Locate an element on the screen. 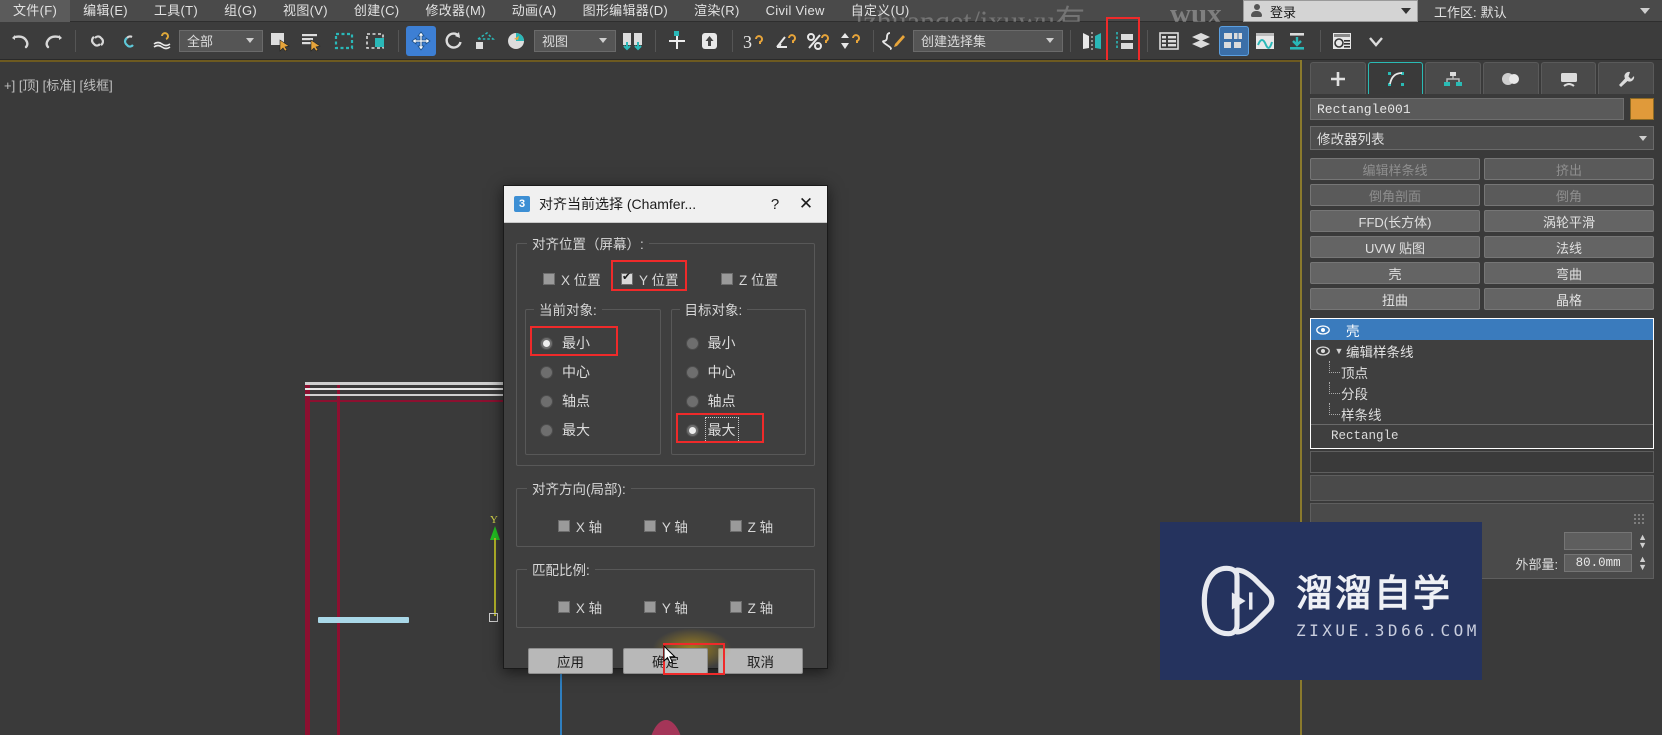  modifier-button-shell: 壳 is located at coordinates (1395, 273).